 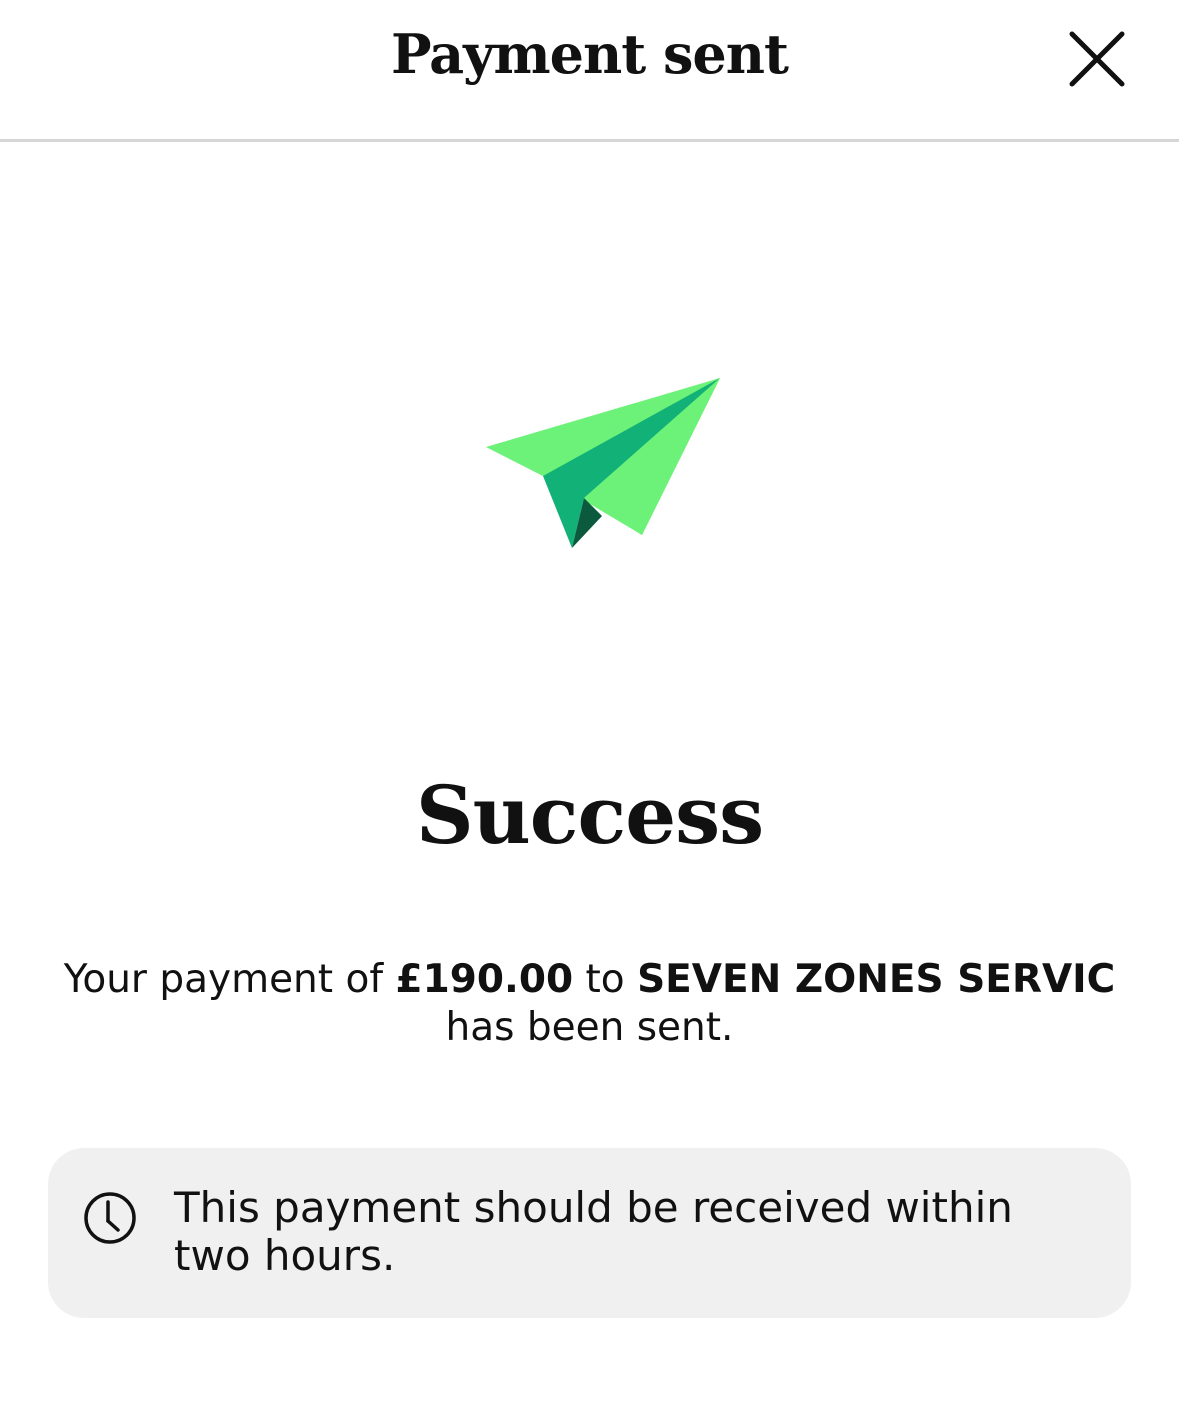 I want to click on close-button, so click(x=1096, y=60).